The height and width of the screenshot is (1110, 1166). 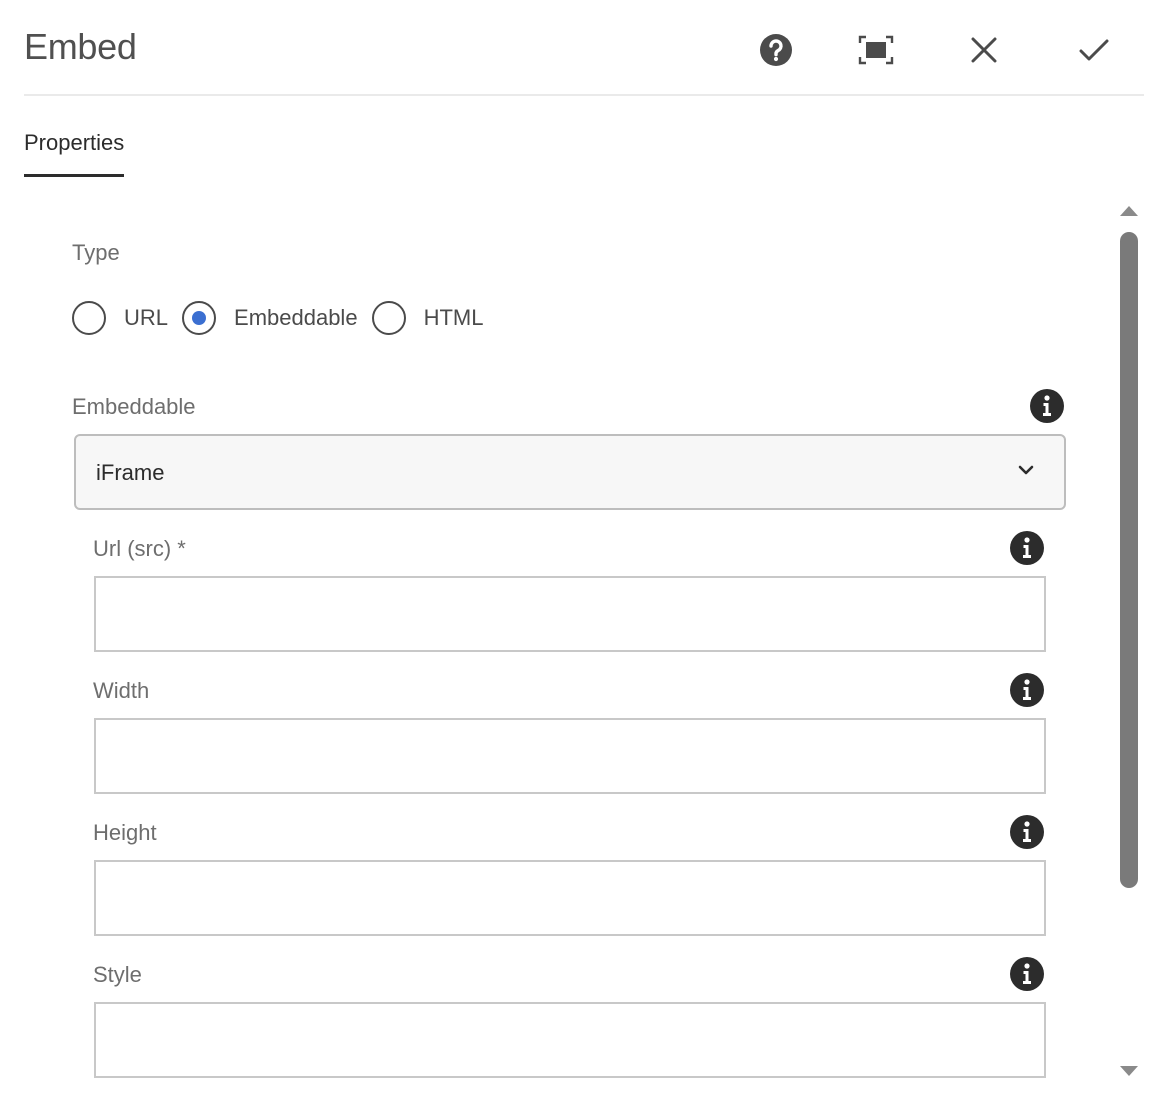 I want to click on radio-url: URL, so click(x=120, y=318).